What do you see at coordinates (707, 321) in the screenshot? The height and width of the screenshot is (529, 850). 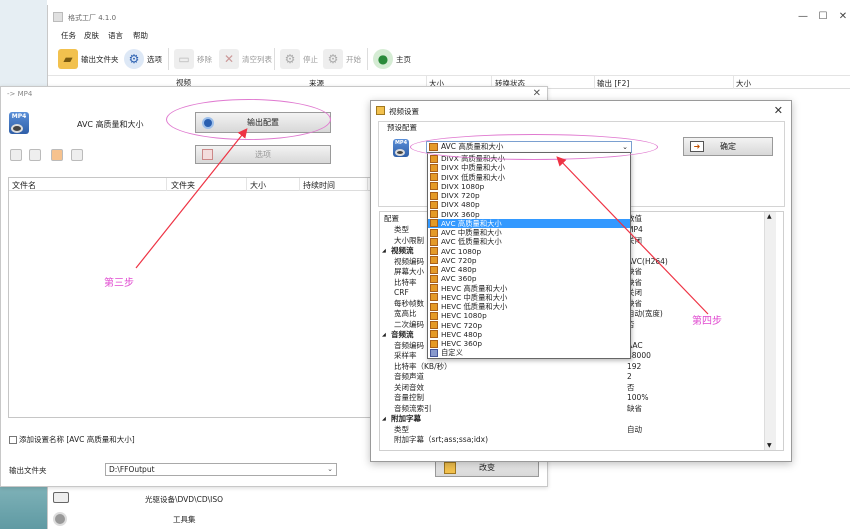 I see `step4-label: 第四步` at bounding box center [707, 321].